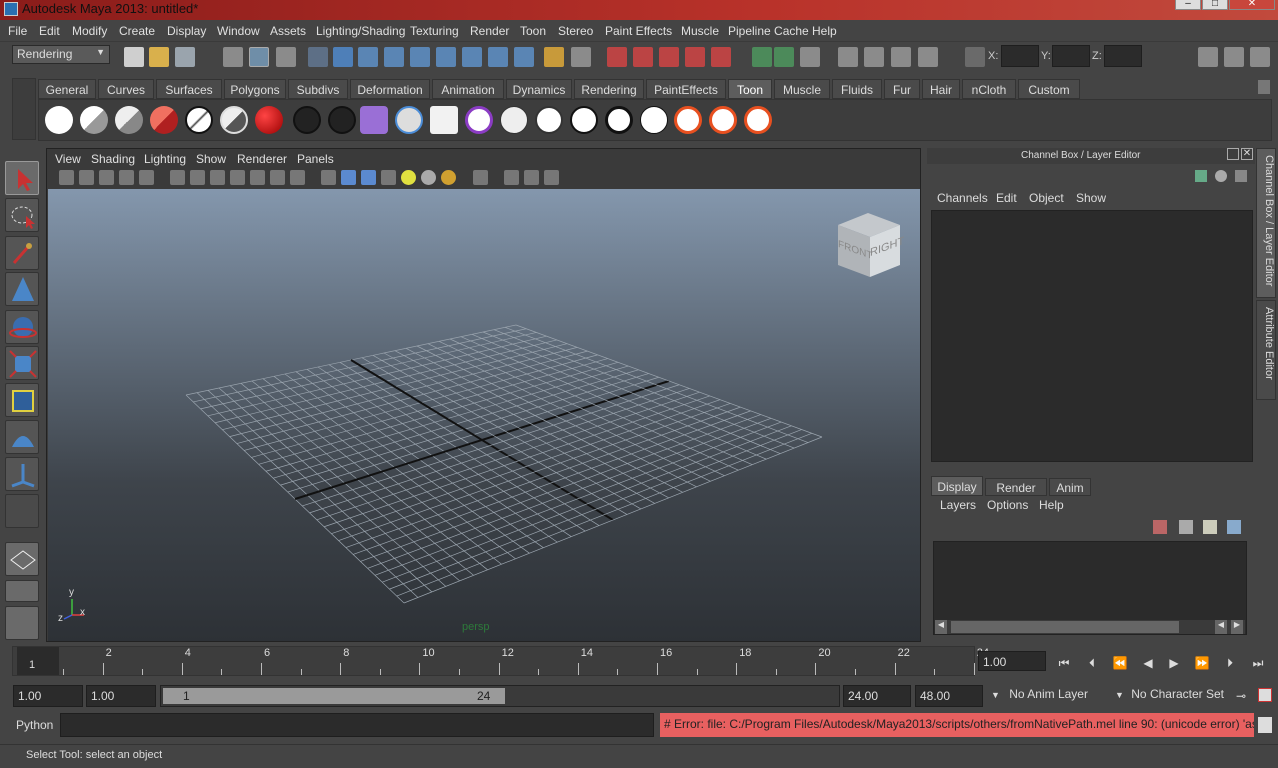  I want to click on hyper-icon, so click(1241, 176).